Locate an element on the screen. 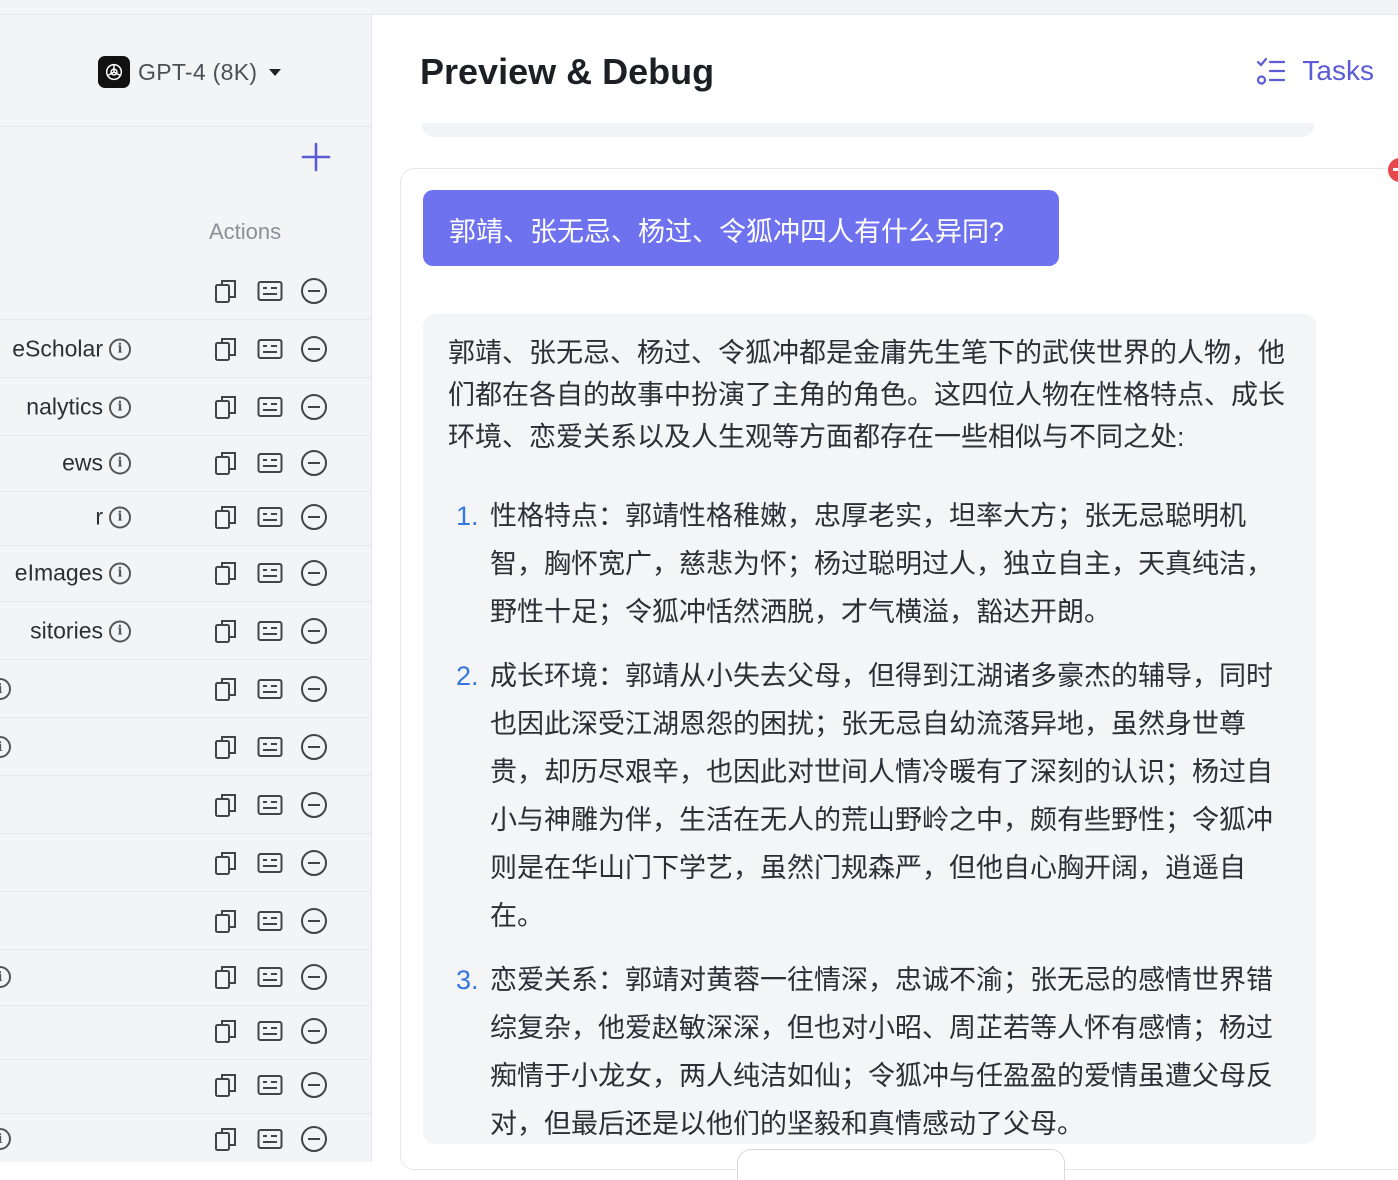 The image size is (1398, 1180). input-tab is located at coordinates (901, 1164).